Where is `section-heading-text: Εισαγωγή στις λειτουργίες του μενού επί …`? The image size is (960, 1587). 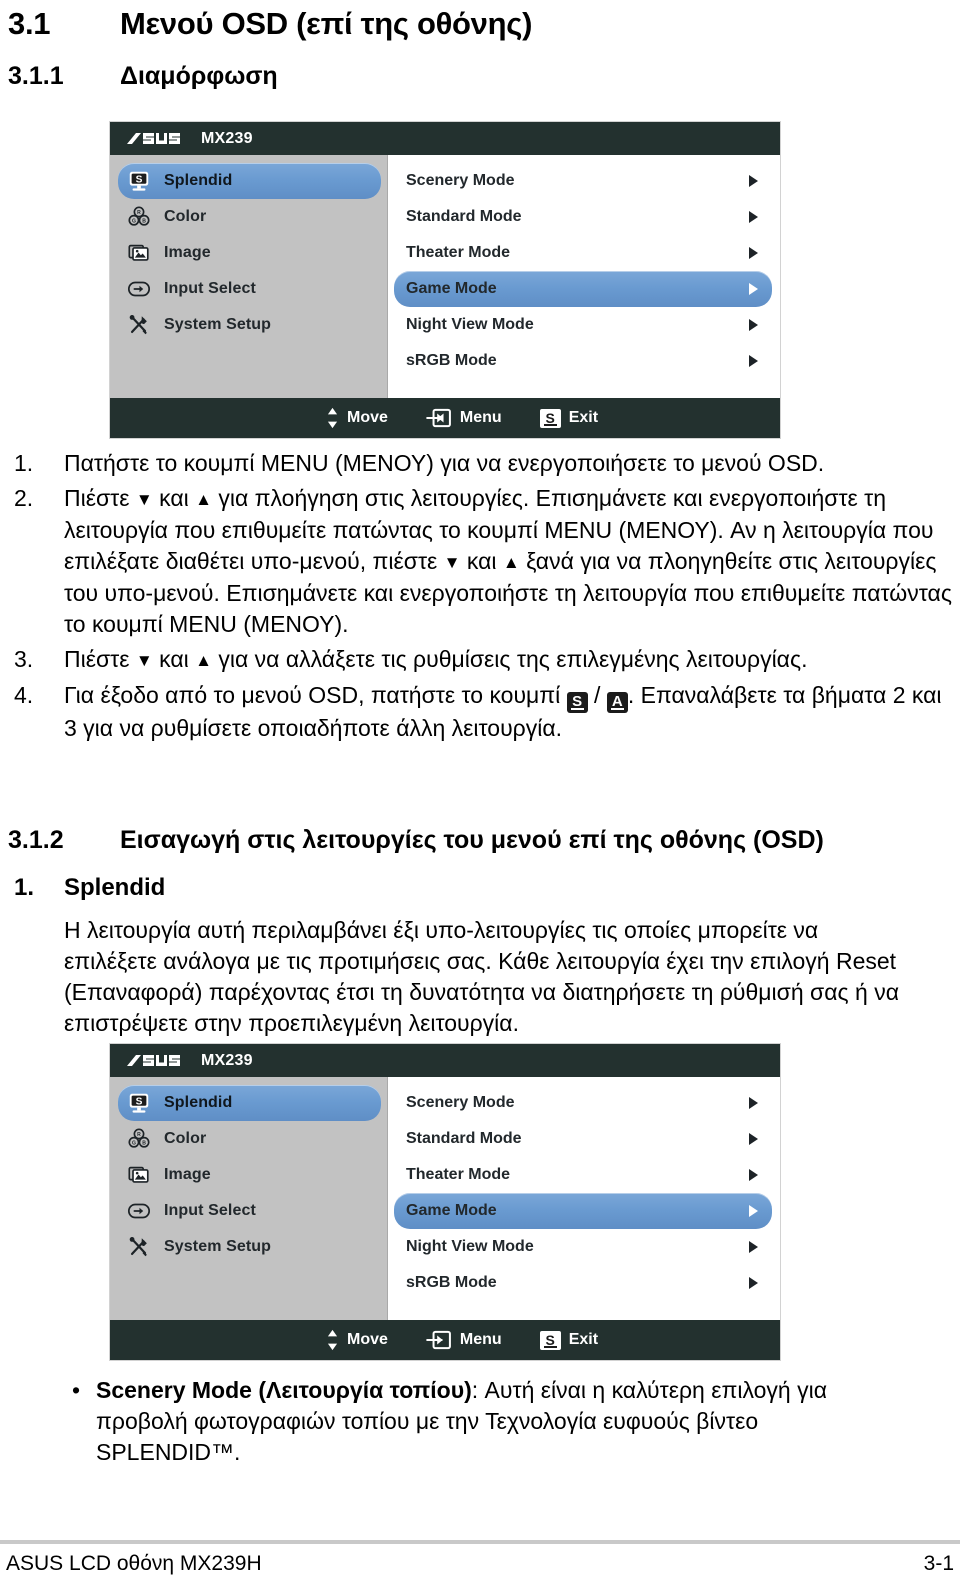
section-heading-text: Εισαγωγή στις λειτουργίες του μενού επί … is located at coordinates (472, 840).